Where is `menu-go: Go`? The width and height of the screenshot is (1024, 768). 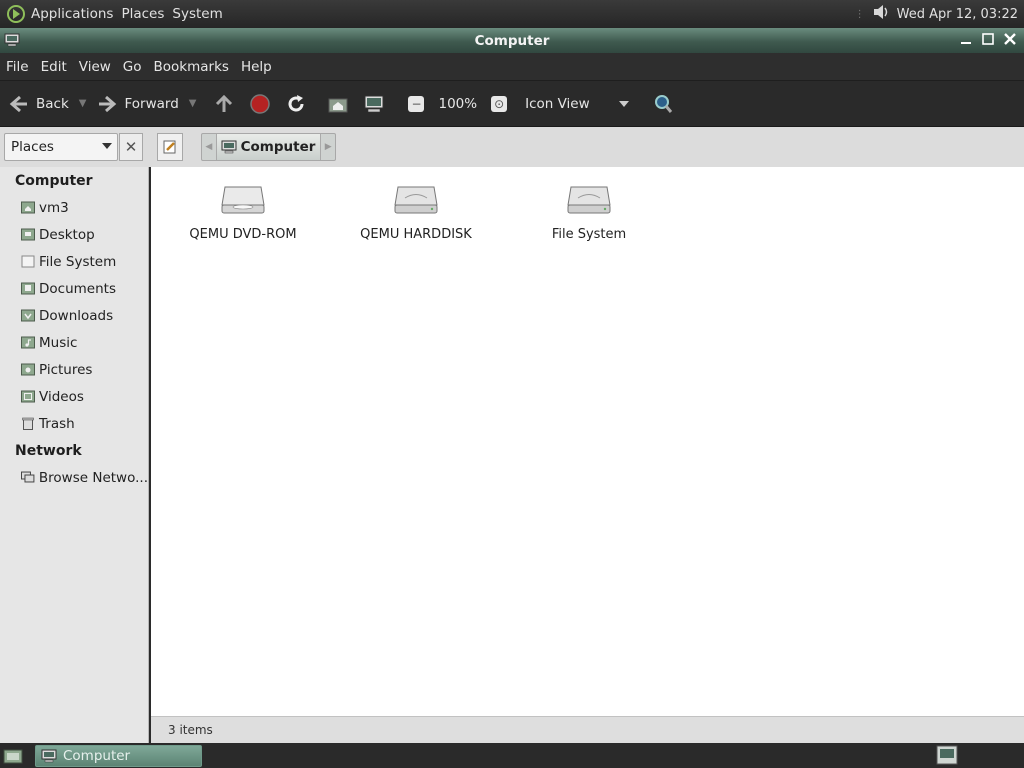 menu-go: Go is located at coordinates (132, 67).